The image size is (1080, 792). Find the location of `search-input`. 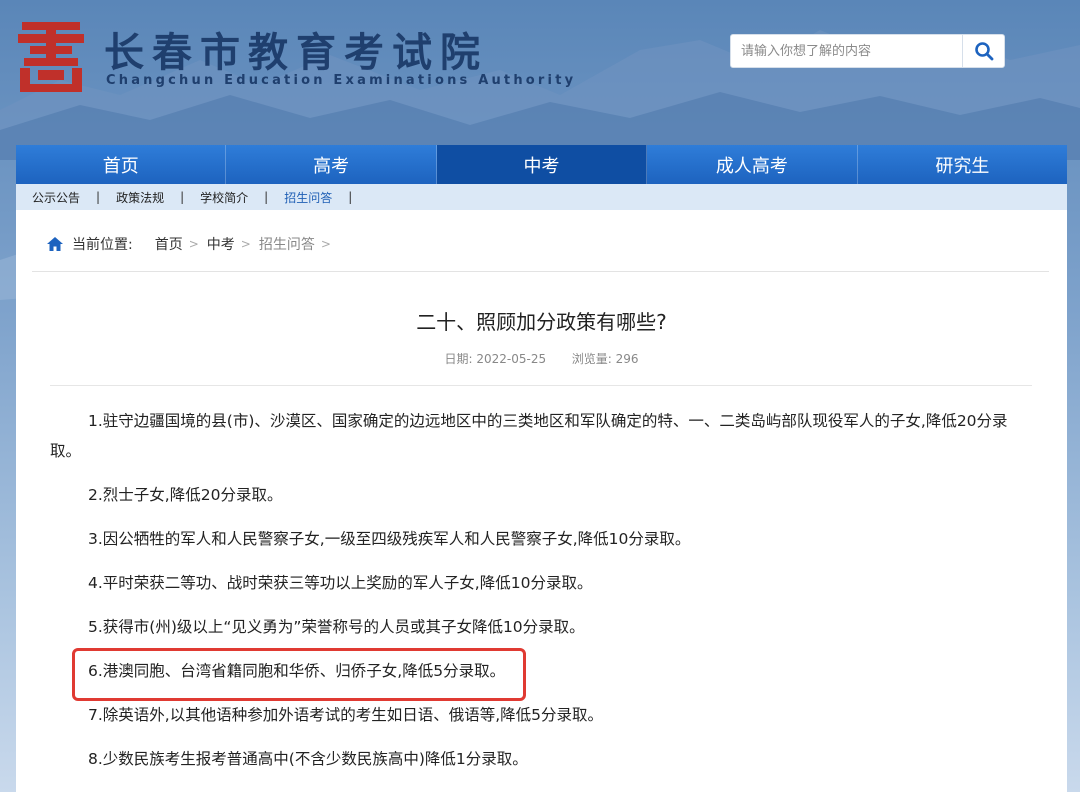

search-input is located at coordinates (847, 51).